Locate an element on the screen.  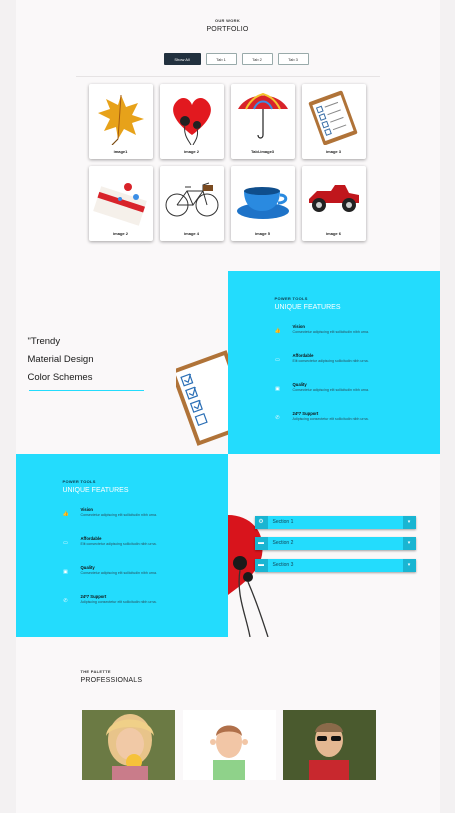
promo-line-2: Material Design is located at coordinates (60, 359).